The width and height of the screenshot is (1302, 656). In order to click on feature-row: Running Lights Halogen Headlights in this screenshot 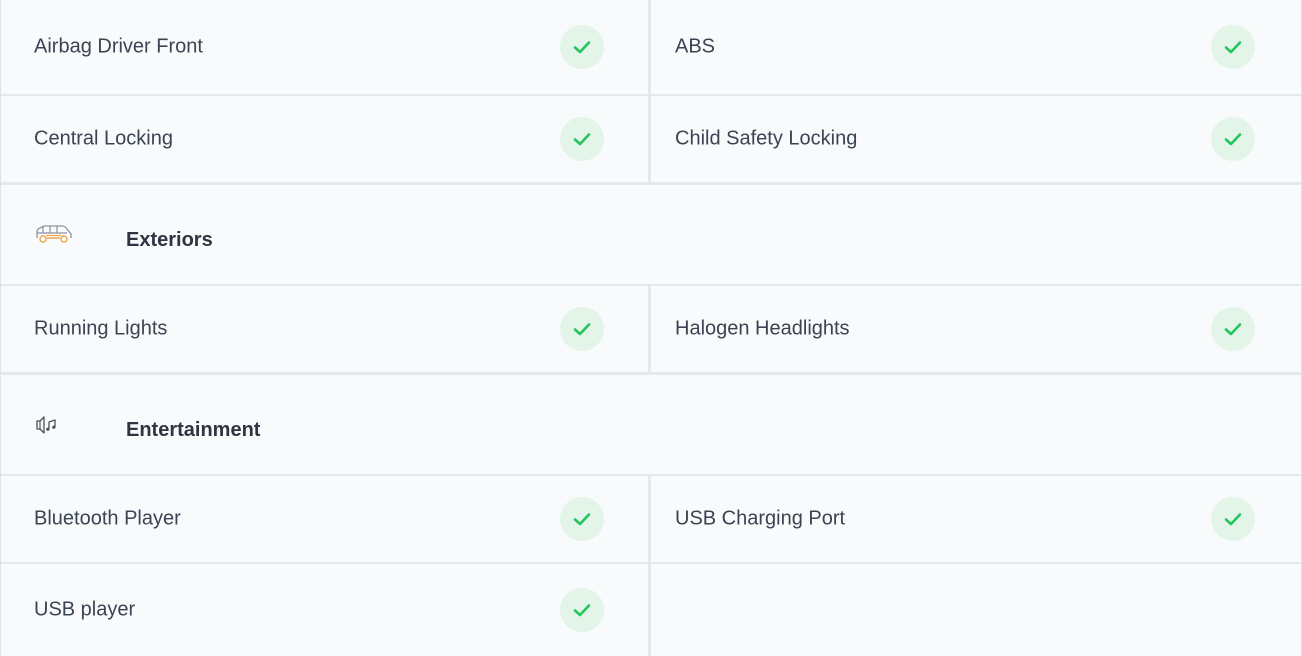, I will do `click(651, 330)`.